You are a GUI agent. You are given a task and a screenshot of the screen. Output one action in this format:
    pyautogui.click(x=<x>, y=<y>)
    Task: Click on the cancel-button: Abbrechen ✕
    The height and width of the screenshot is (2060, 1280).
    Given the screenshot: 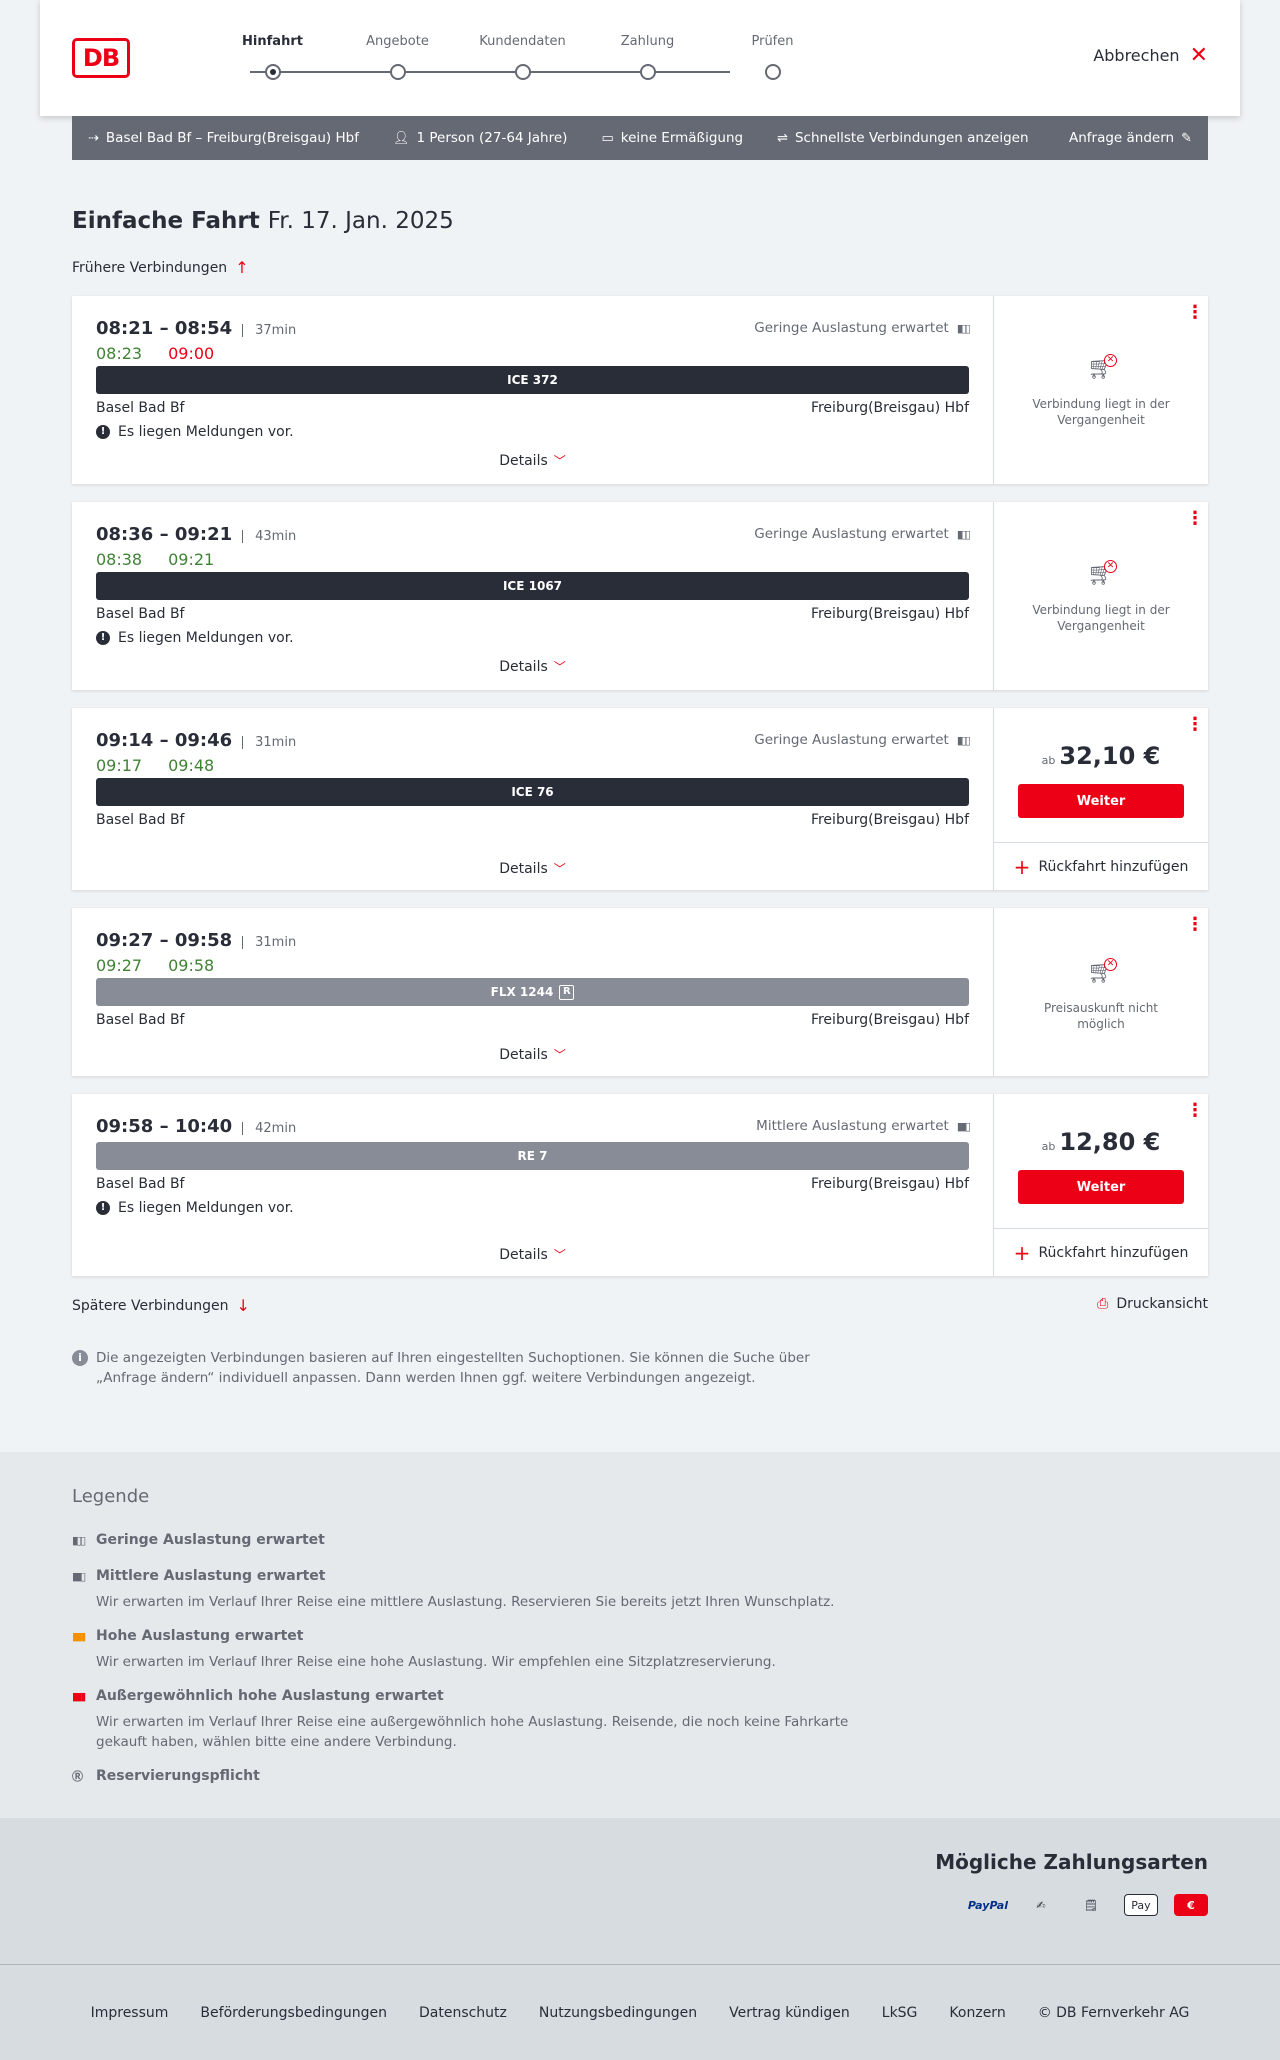 What is the action you would take?
    pyautogui.click(x=1150, y=55)
    